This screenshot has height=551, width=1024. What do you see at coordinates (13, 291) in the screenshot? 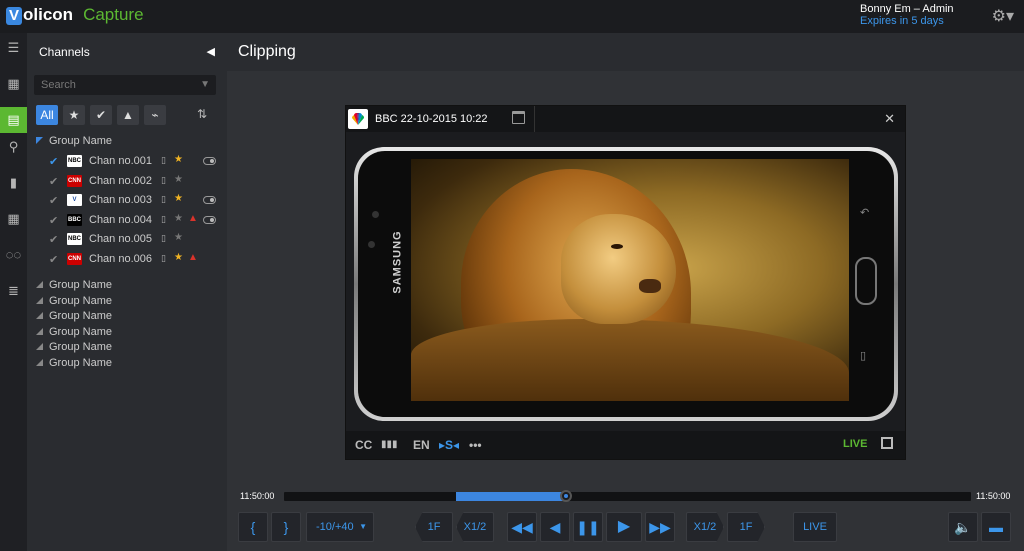
I see `list-icon: ≣` at bounding box center [13, 291].